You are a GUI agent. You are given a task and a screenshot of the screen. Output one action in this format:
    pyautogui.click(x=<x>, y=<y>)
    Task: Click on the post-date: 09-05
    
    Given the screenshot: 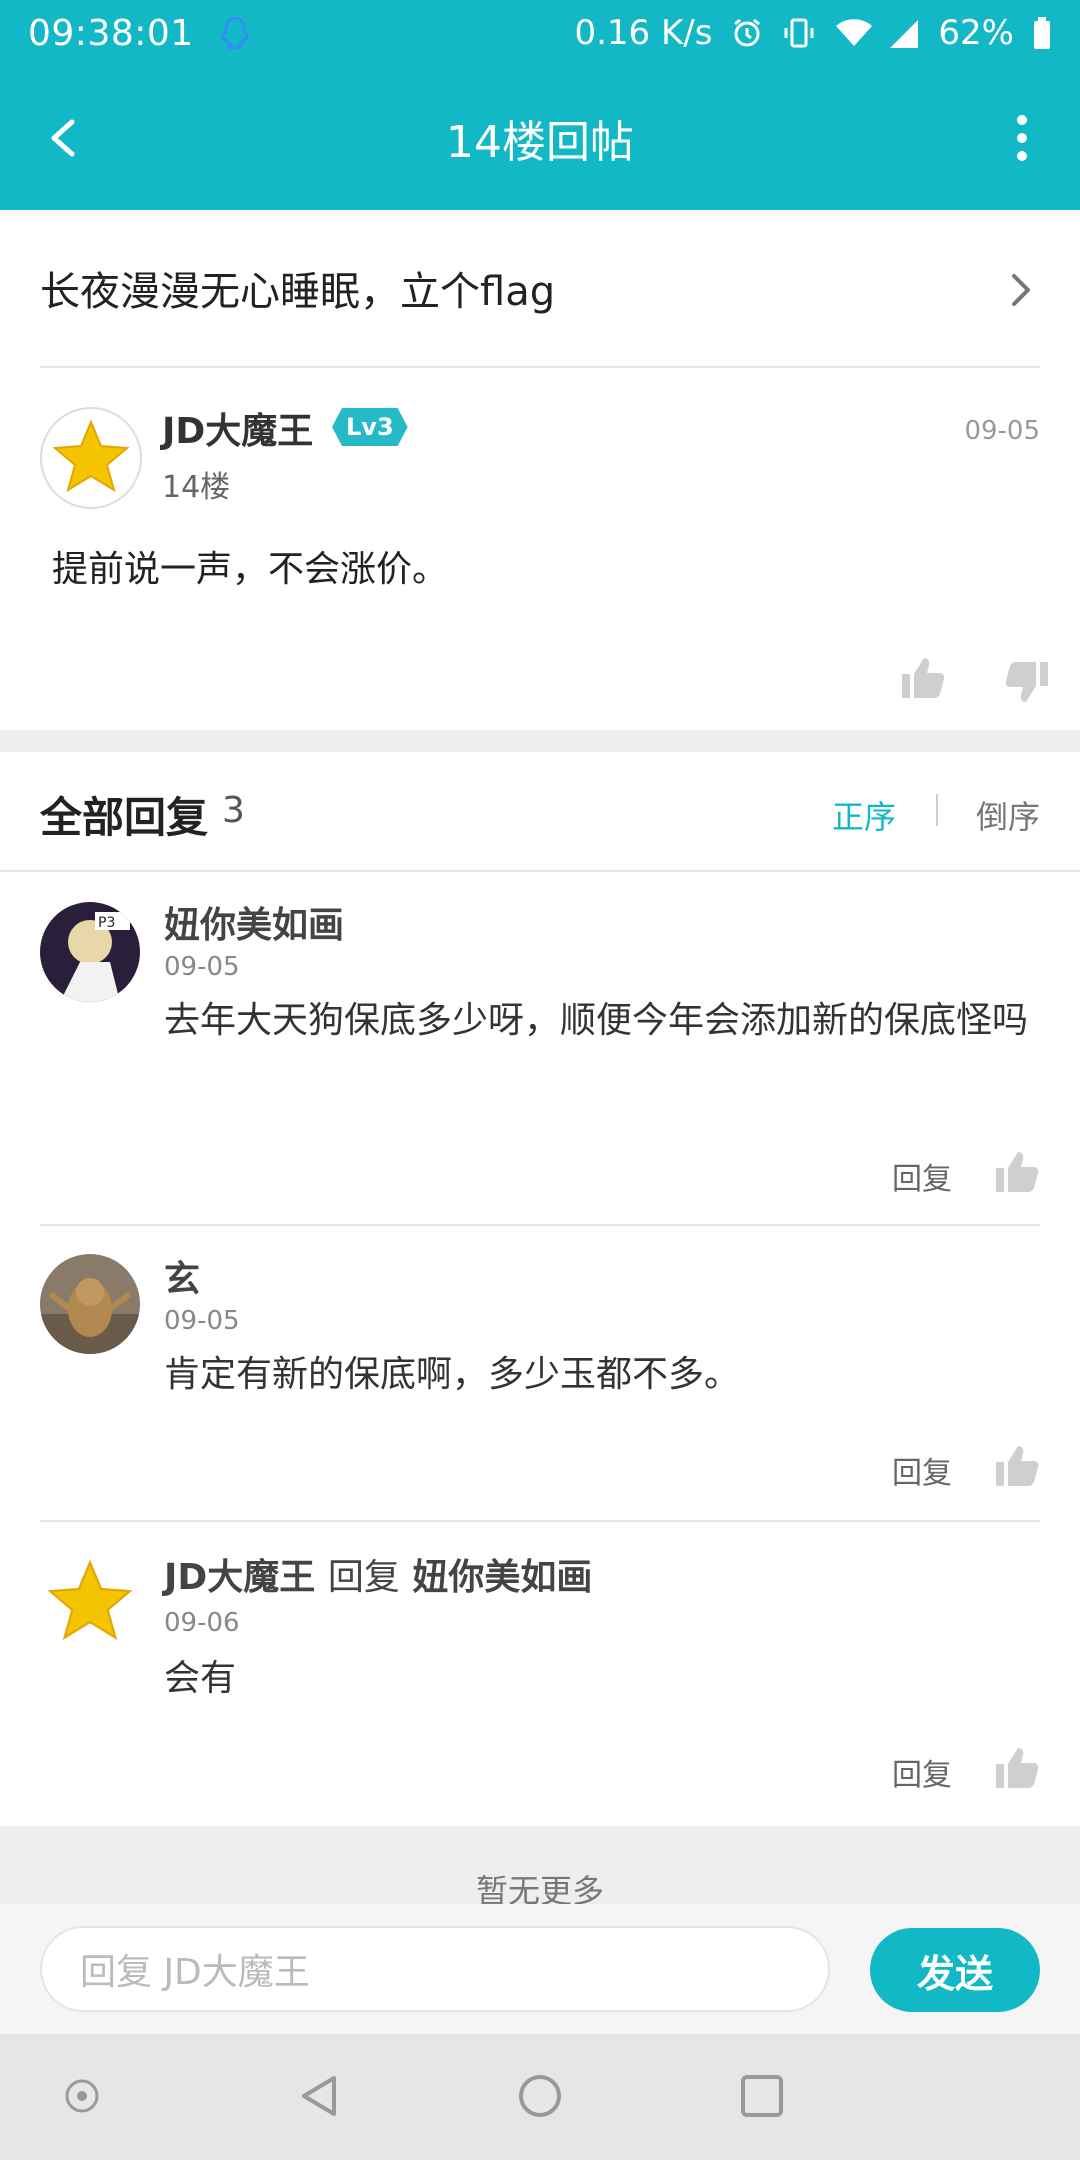 What is the action you would take?
    pyautogui.click(x=1002, y=431)
    